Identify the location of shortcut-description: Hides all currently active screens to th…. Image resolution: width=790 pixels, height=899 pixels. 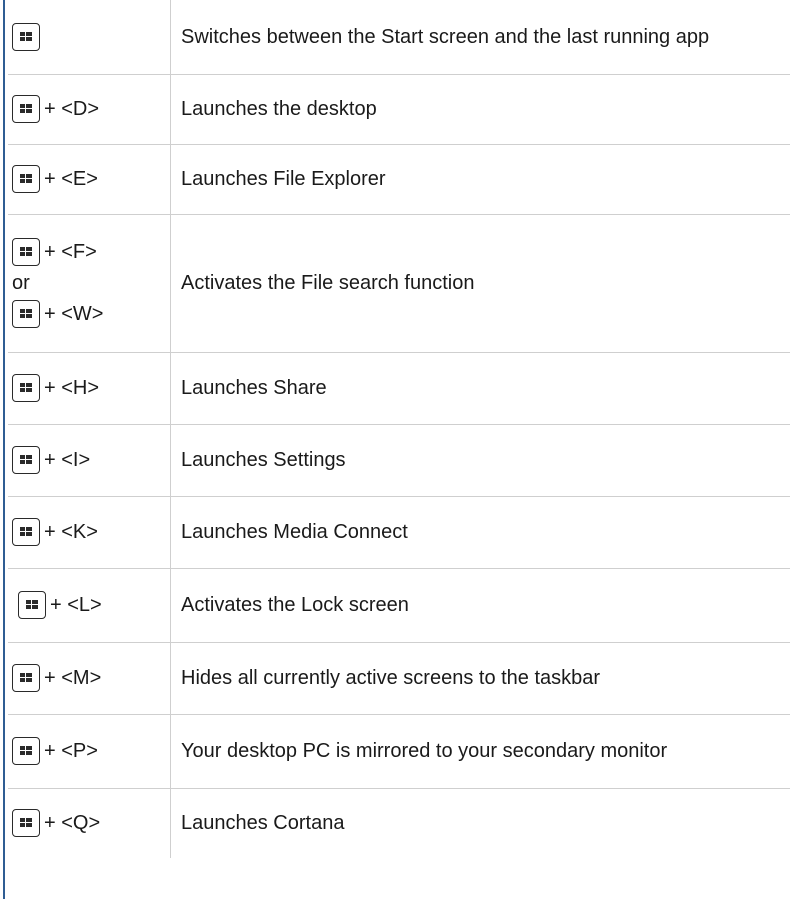
(480, 678).